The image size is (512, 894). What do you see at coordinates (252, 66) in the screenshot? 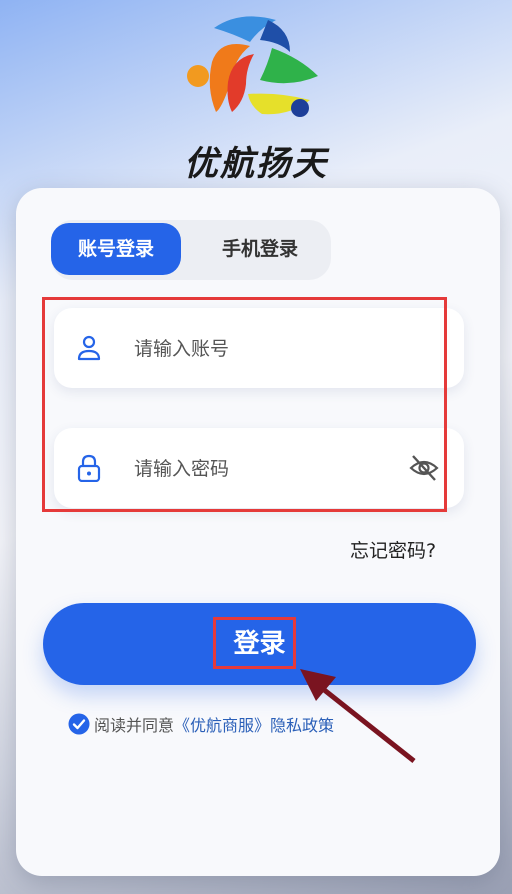
I see `logo-graphic` at bounding box center [252, 66].